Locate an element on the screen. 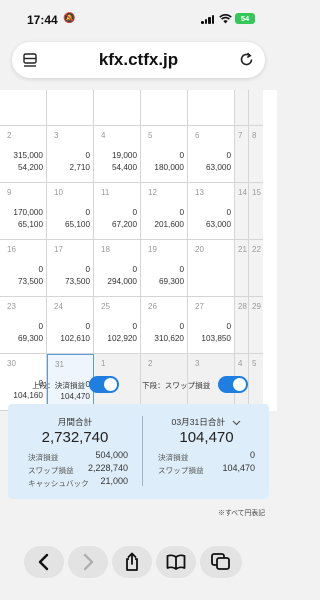 This screenshot has height=600, width=320. upper-row-label: 上段：決済損益 is located at coordinates (59, 385).